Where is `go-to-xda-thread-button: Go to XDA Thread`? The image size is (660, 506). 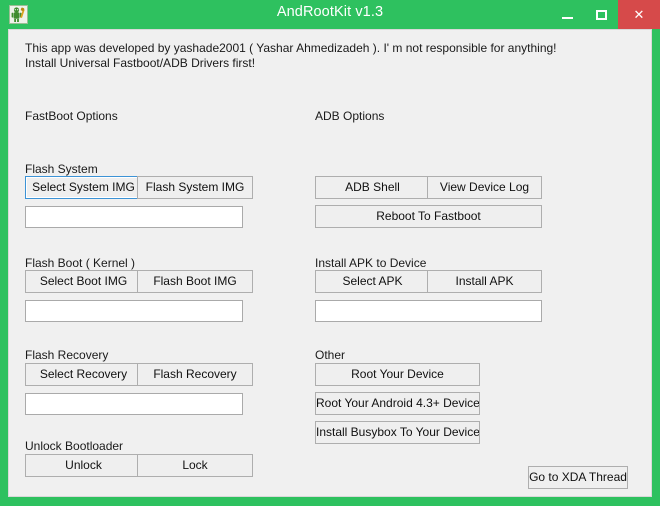
go-to-xda-thread-button: Go to XDA Thread is located at coordinates (578, 477).